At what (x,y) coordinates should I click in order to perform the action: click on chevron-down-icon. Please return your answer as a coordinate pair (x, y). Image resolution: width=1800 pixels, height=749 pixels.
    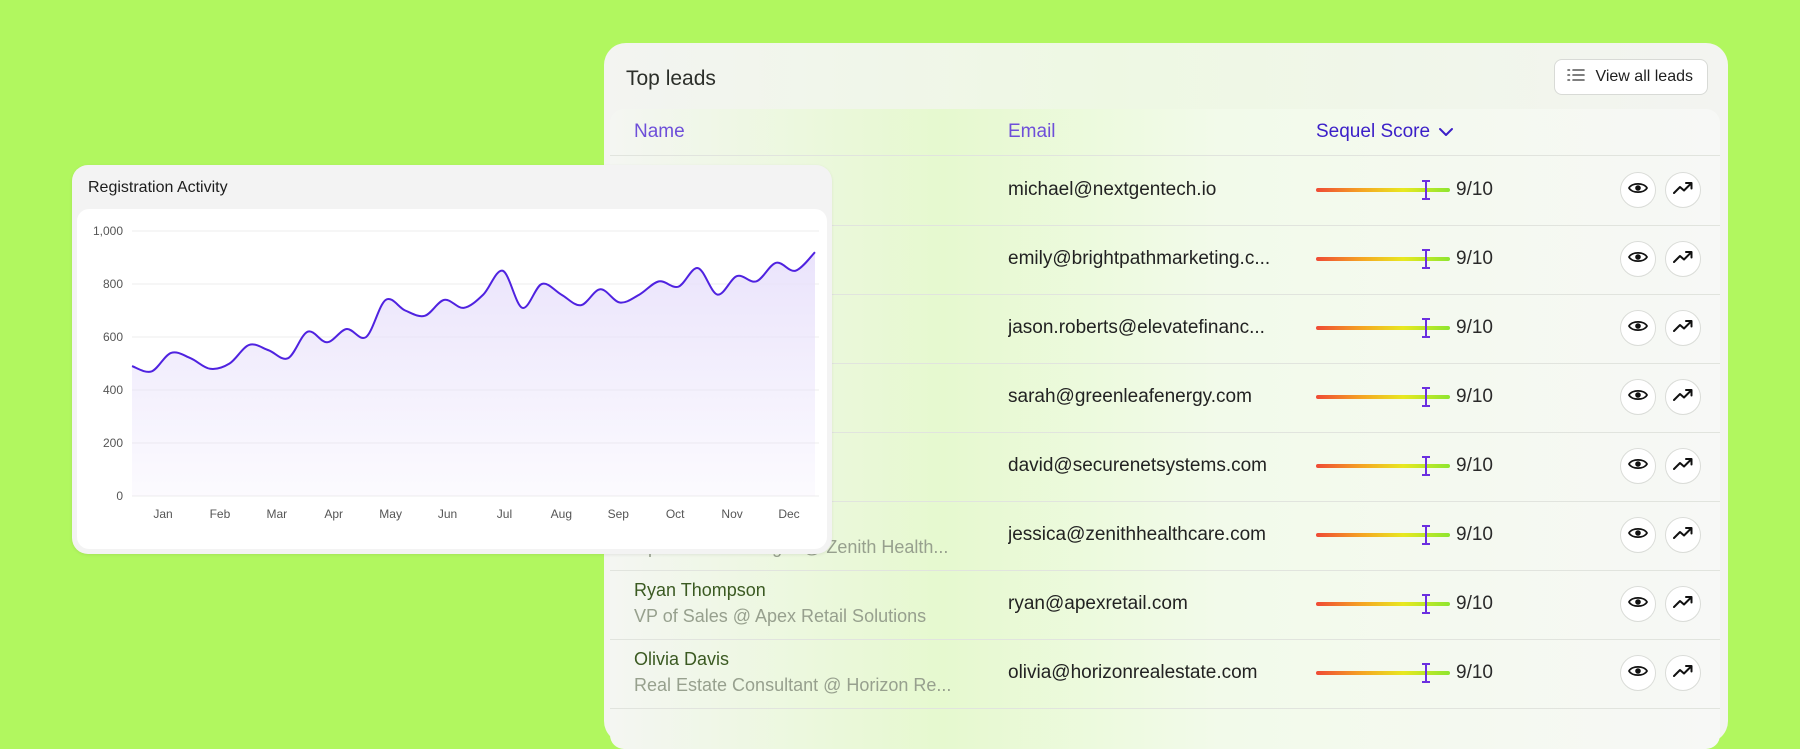
    Looking at the image, I should click on (1446, 132).